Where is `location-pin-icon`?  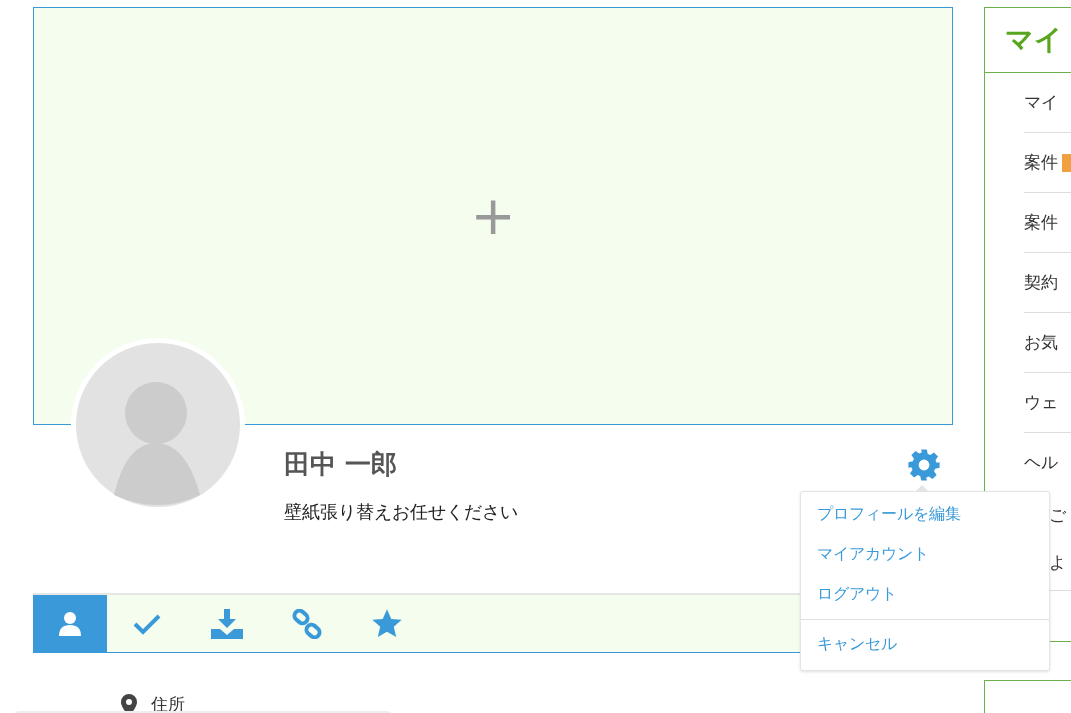
location-pin-icon is located at coordinates (129, 703).